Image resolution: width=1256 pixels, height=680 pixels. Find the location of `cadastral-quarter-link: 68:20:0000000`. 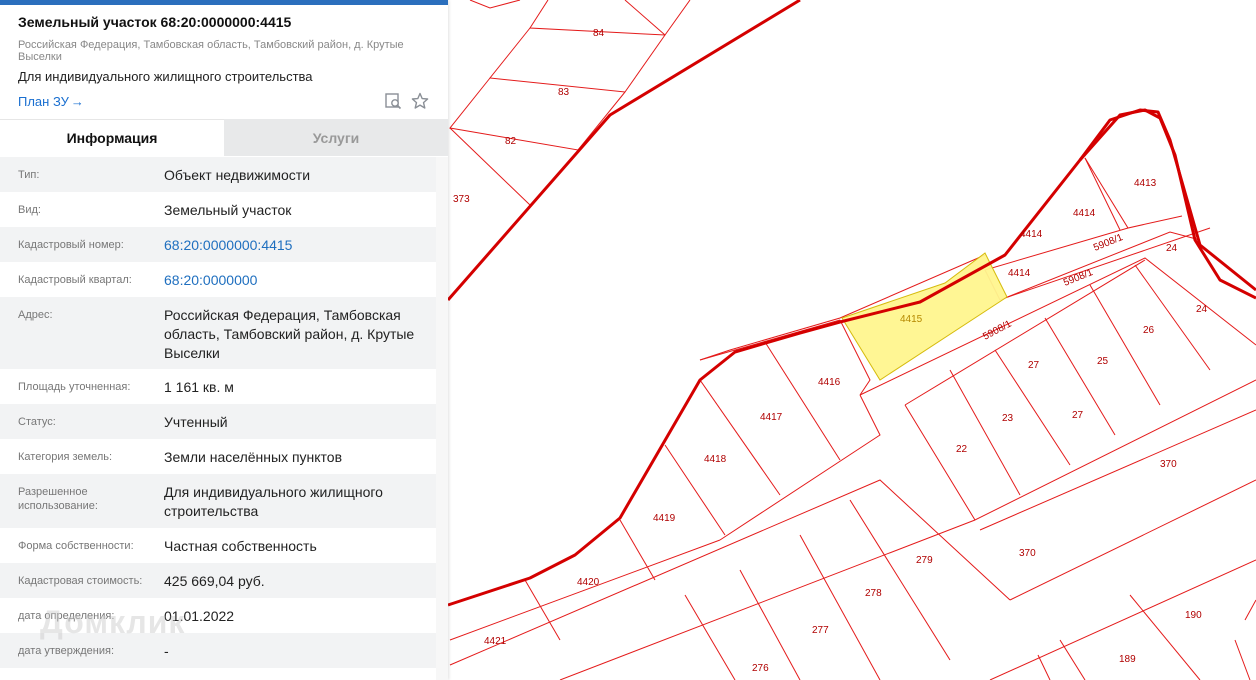

cadastral-quarter-link: 68:20:0000000 is located at coordinates (300, 279).